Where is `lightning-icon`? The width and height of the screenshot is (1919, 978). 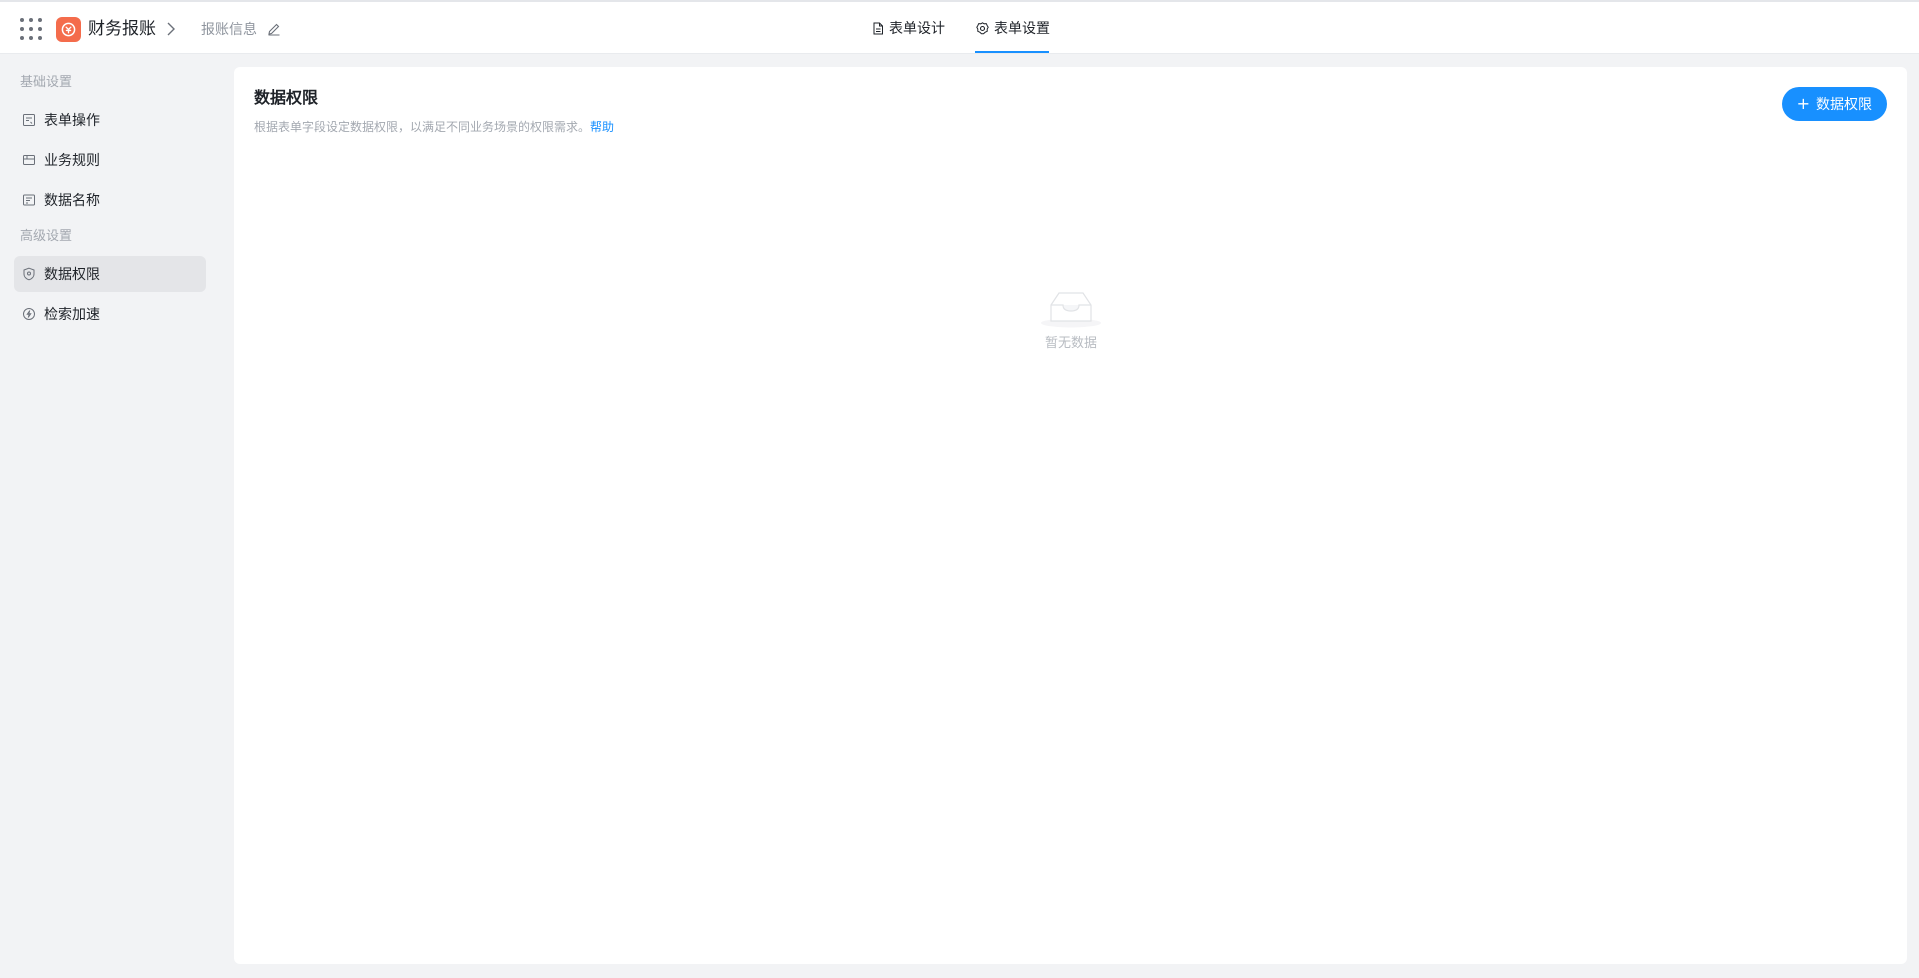 lightning-icon is located at coordinates (29, 314).